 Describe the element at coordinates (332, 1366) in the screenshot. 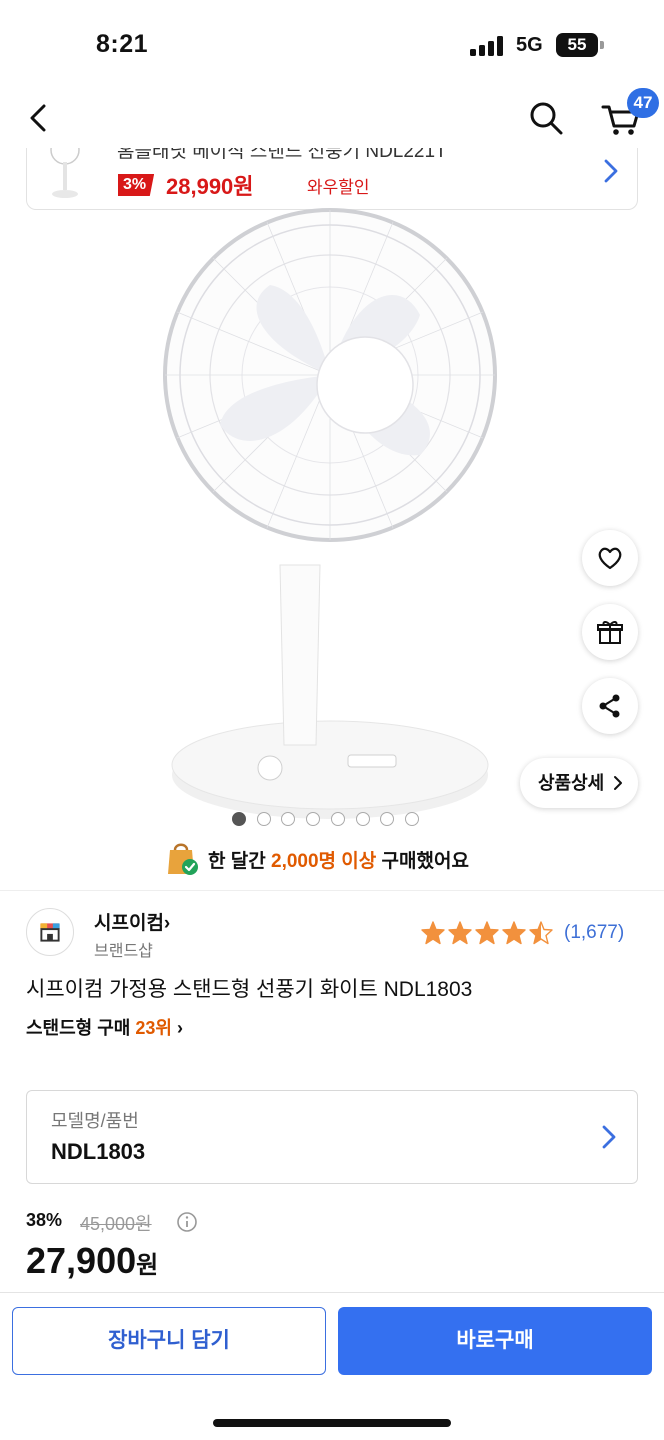

I see `bottom-action-bar: 장바구니 담기 바로구매` at that location.